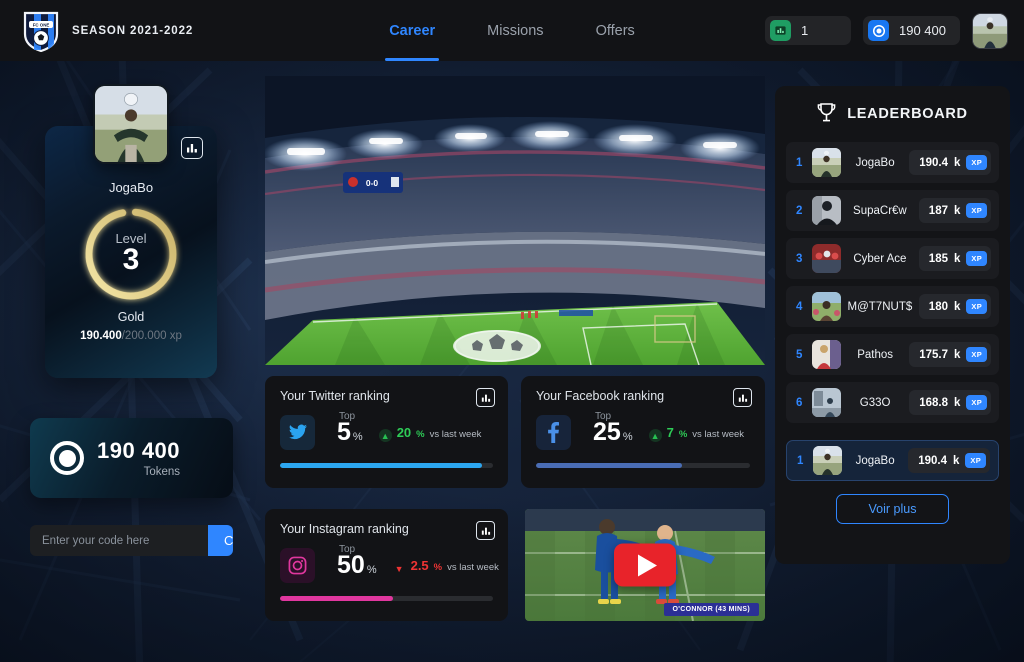 The height and width of the screenshot is (662, 1024). What do you see at coordinates (950, 354) in the screenshot?
I see `player-score: 175.7 k XP` at bounding box center [950, 354].